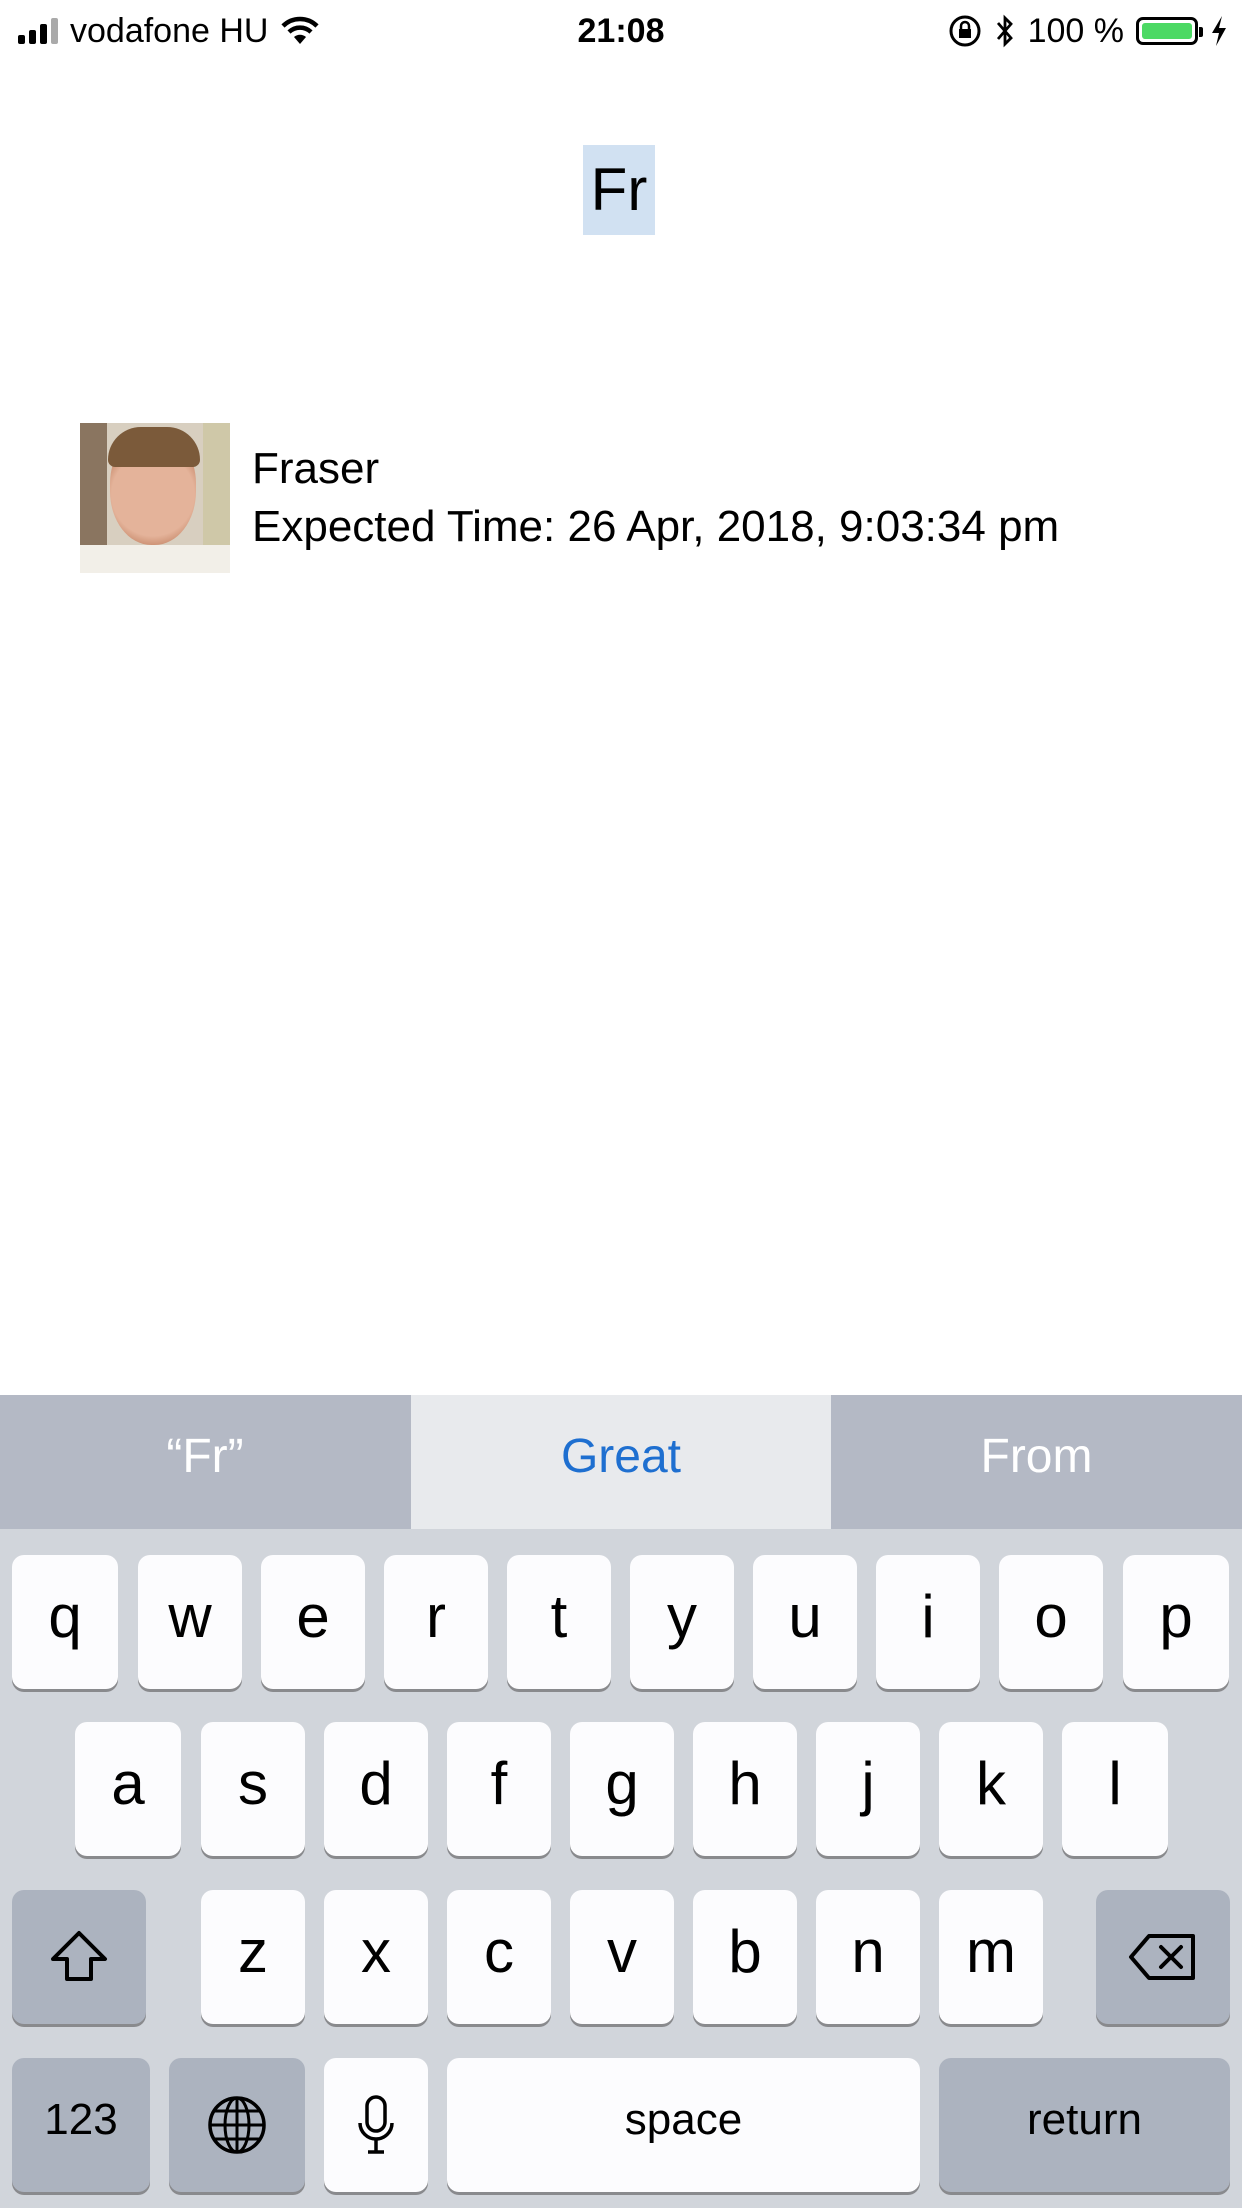 Image resolution: width=1242 pixels, height=2208 pixels. Describe the element at coordinates (190, 1622) in the screenshot. I see `key-w: w` at that location.